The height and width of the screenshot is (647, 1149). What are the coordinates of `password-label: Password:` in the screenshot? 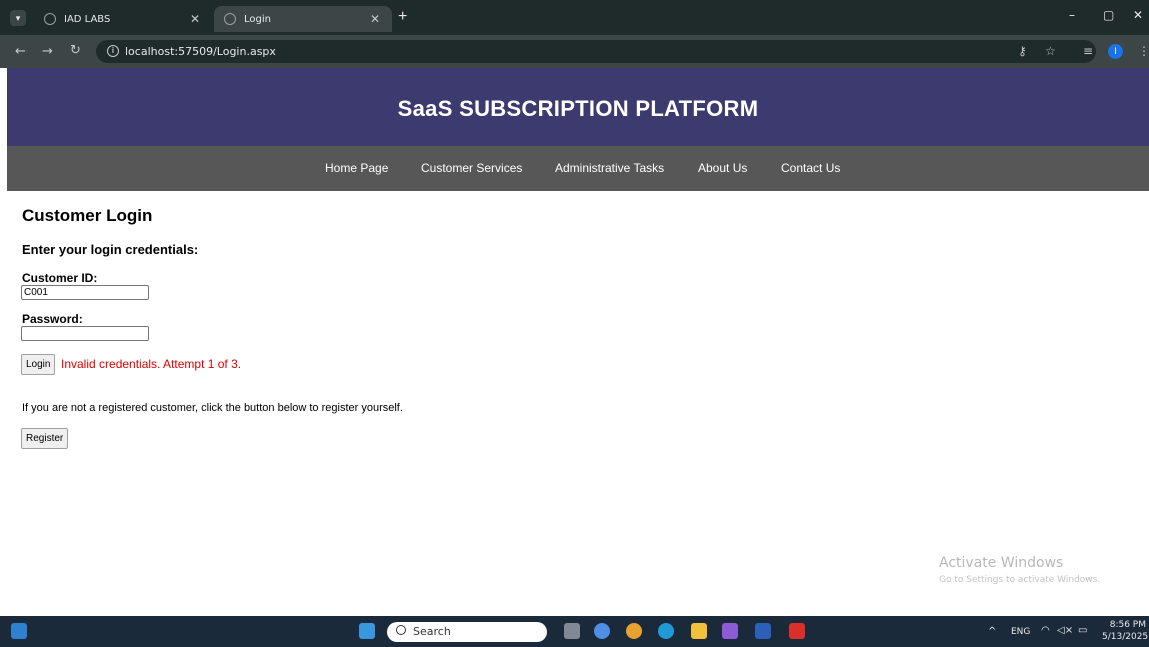 It's located at (52, 319).